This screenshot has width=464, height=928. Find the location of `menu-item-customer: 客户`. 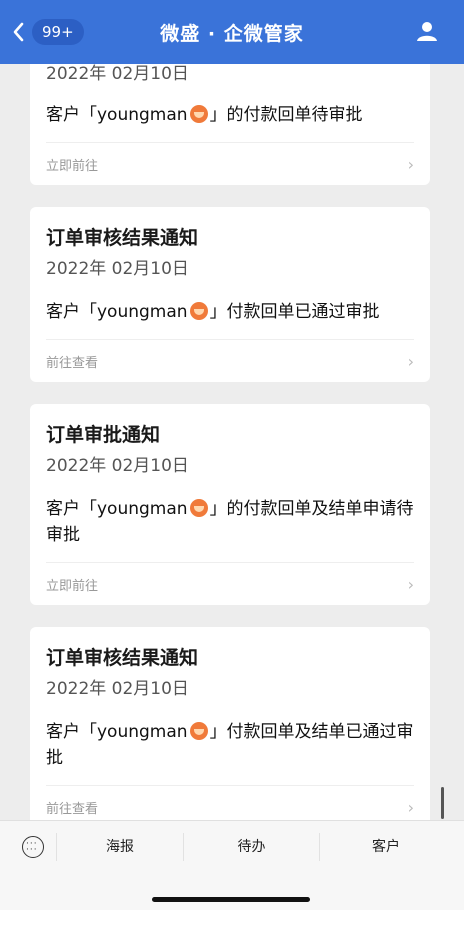

menu-item-customer: 客户 is located at coordinates (386, 847).